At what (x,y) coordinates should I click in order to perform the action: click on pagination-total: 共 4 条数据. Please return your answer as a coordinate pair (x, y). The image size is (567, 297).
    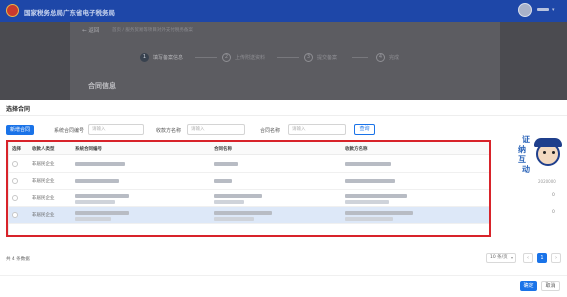
    Looking at the image, I should click on (18, 259).